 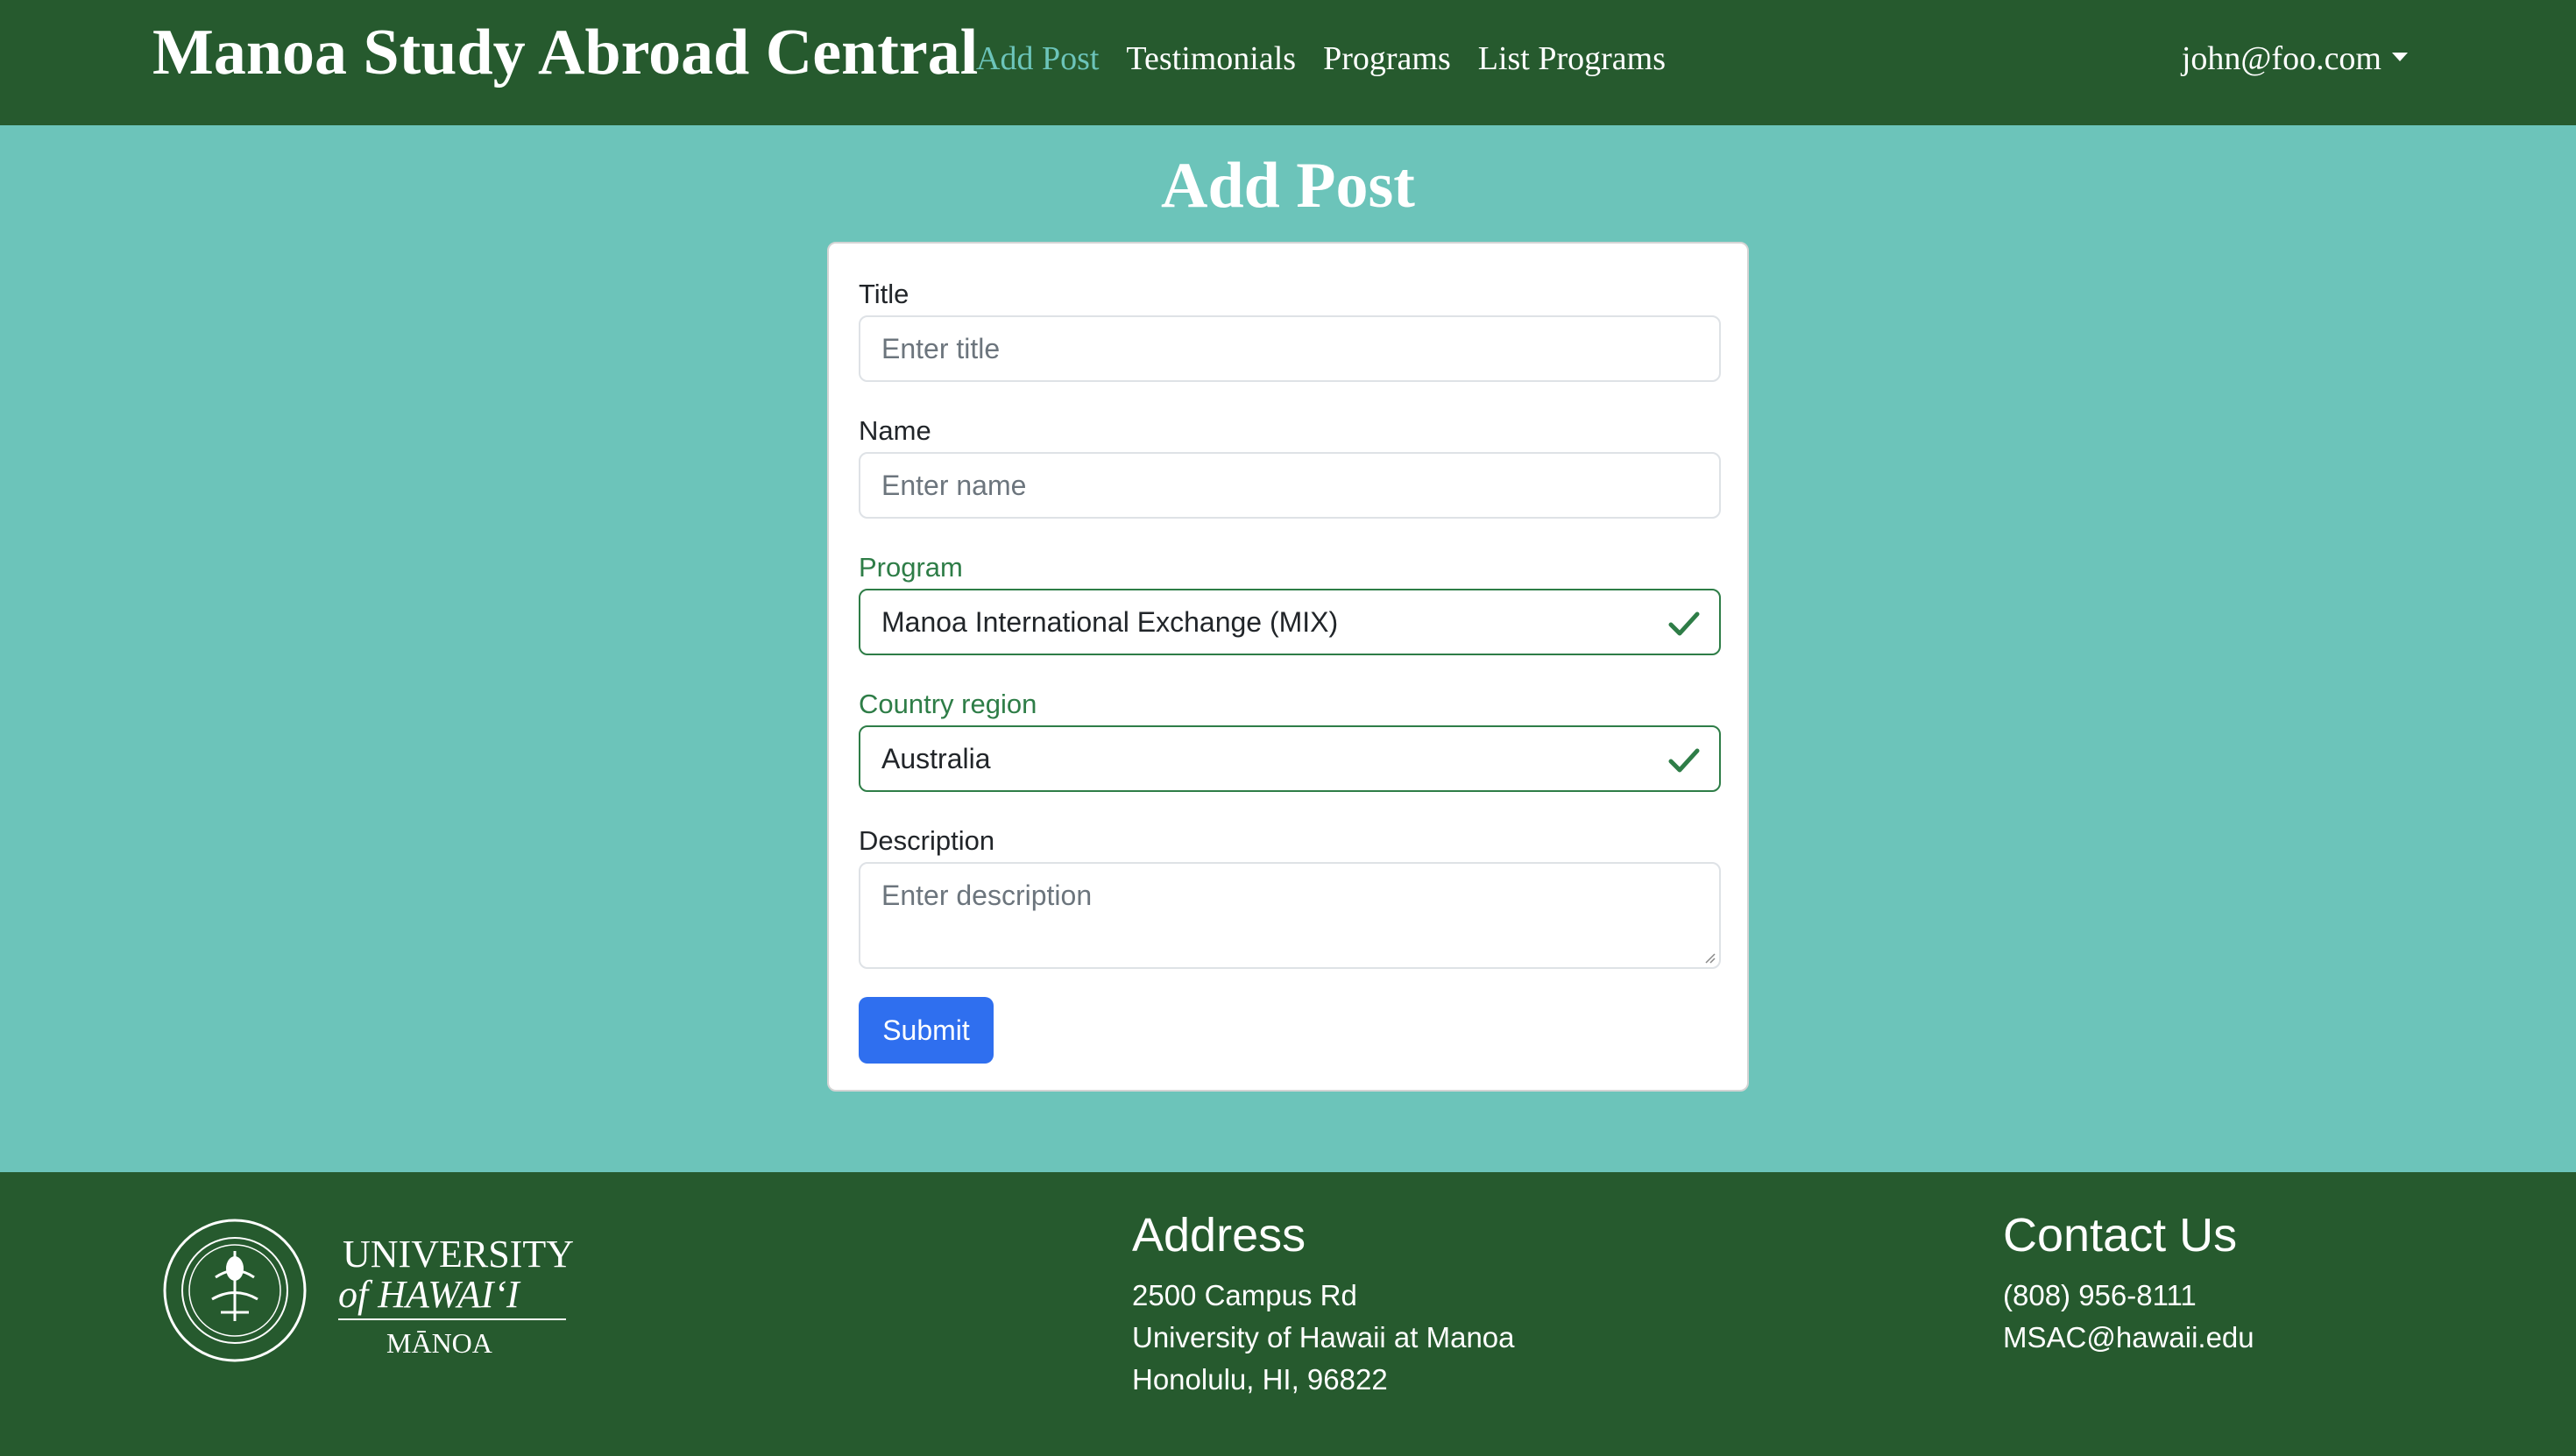 I want to click on submit-button: Submit, so click(x=926, y=1030).